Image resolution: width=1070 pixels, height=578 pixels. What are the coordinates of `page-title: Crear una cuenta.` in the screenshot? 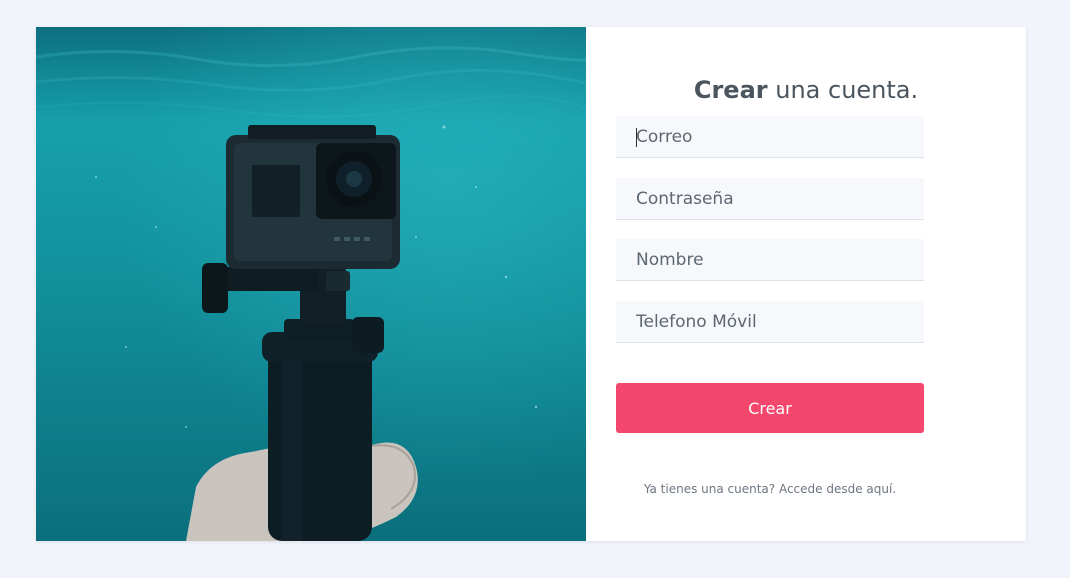 It's located at (806, 90).